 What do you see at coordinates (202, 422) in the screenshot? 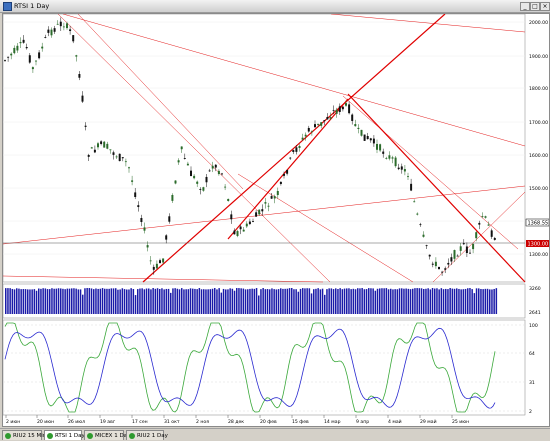
I see `time-tick-label: 2 ноя` at bounding box center [202, 422].